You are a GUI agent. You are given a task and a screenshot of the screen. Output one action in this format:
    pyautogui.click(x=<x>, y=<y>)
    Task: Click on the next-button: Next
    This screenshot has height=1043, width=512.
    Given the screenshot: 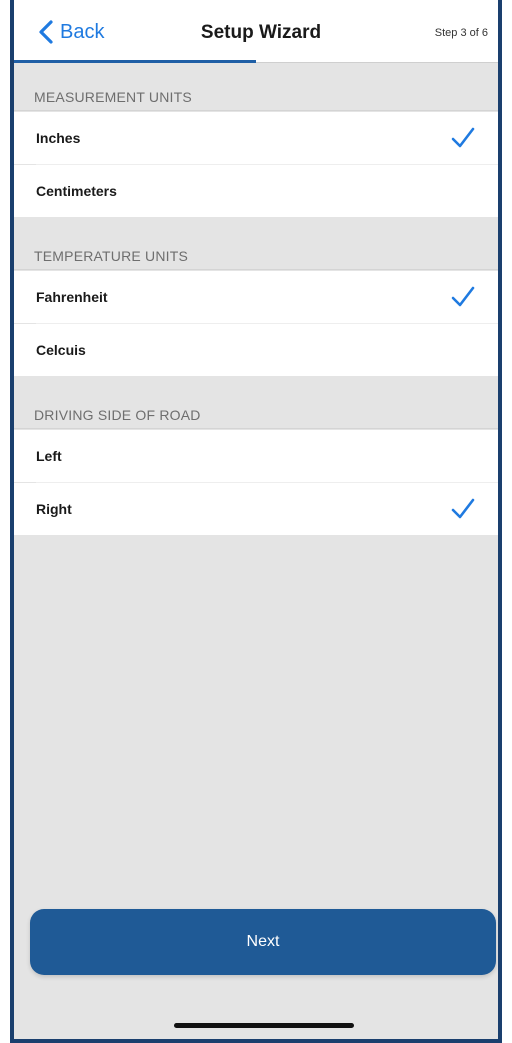 What is the action you would take?
    pyautogui.click(x=263, y=942)
    